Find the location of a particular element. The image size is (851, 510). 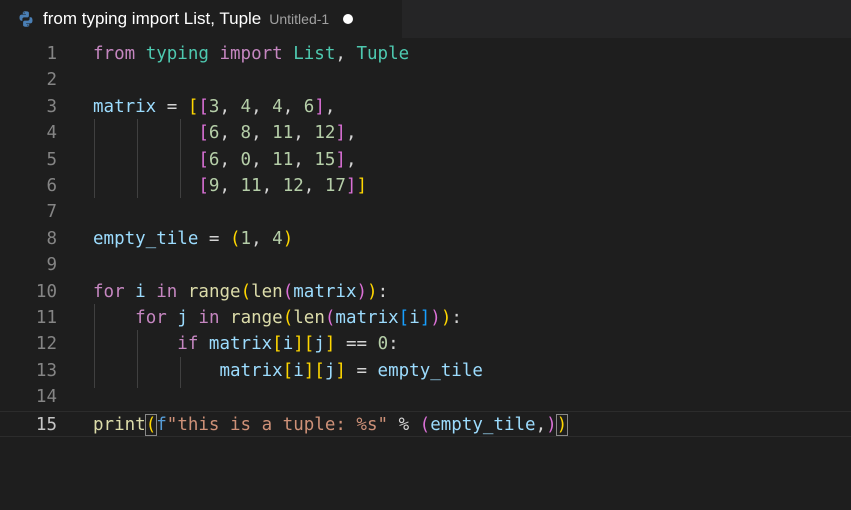

code-line: 10 for i in range(len(matrix)): is located at coordinates (425, 292).